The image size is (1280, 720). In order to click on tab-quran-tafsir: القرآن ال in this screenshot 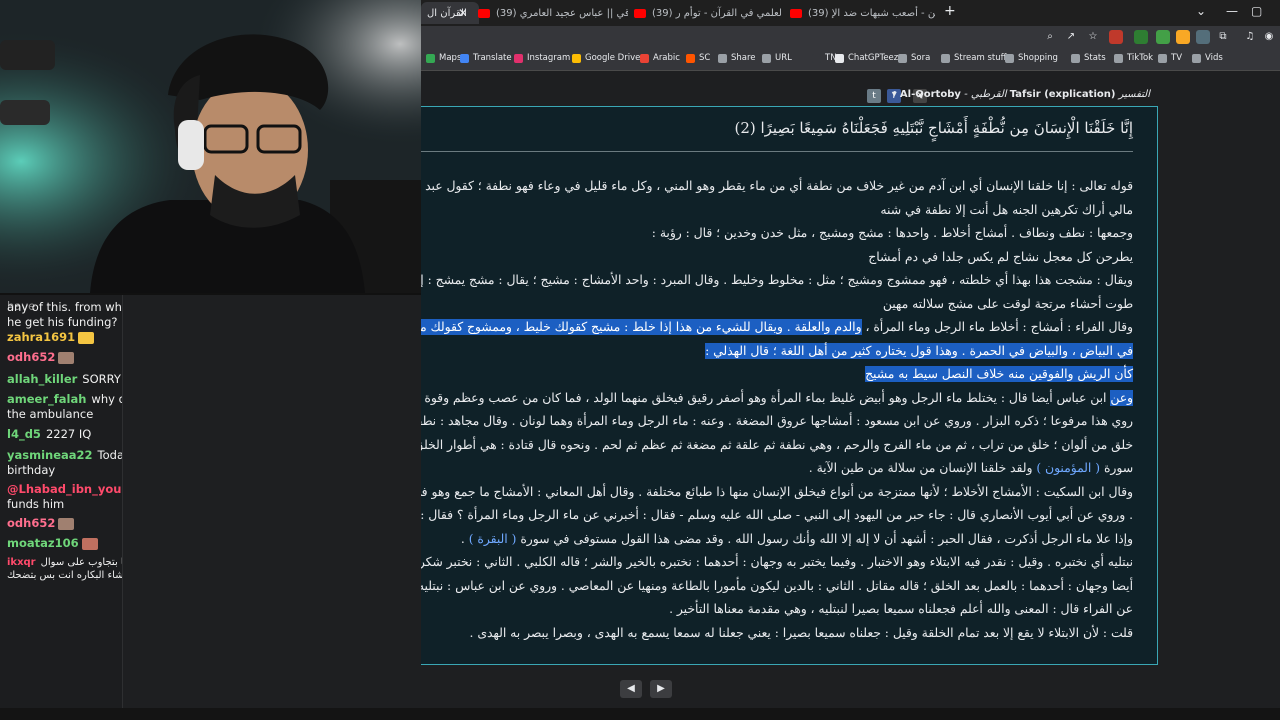, I will do `click(450, 13)`.